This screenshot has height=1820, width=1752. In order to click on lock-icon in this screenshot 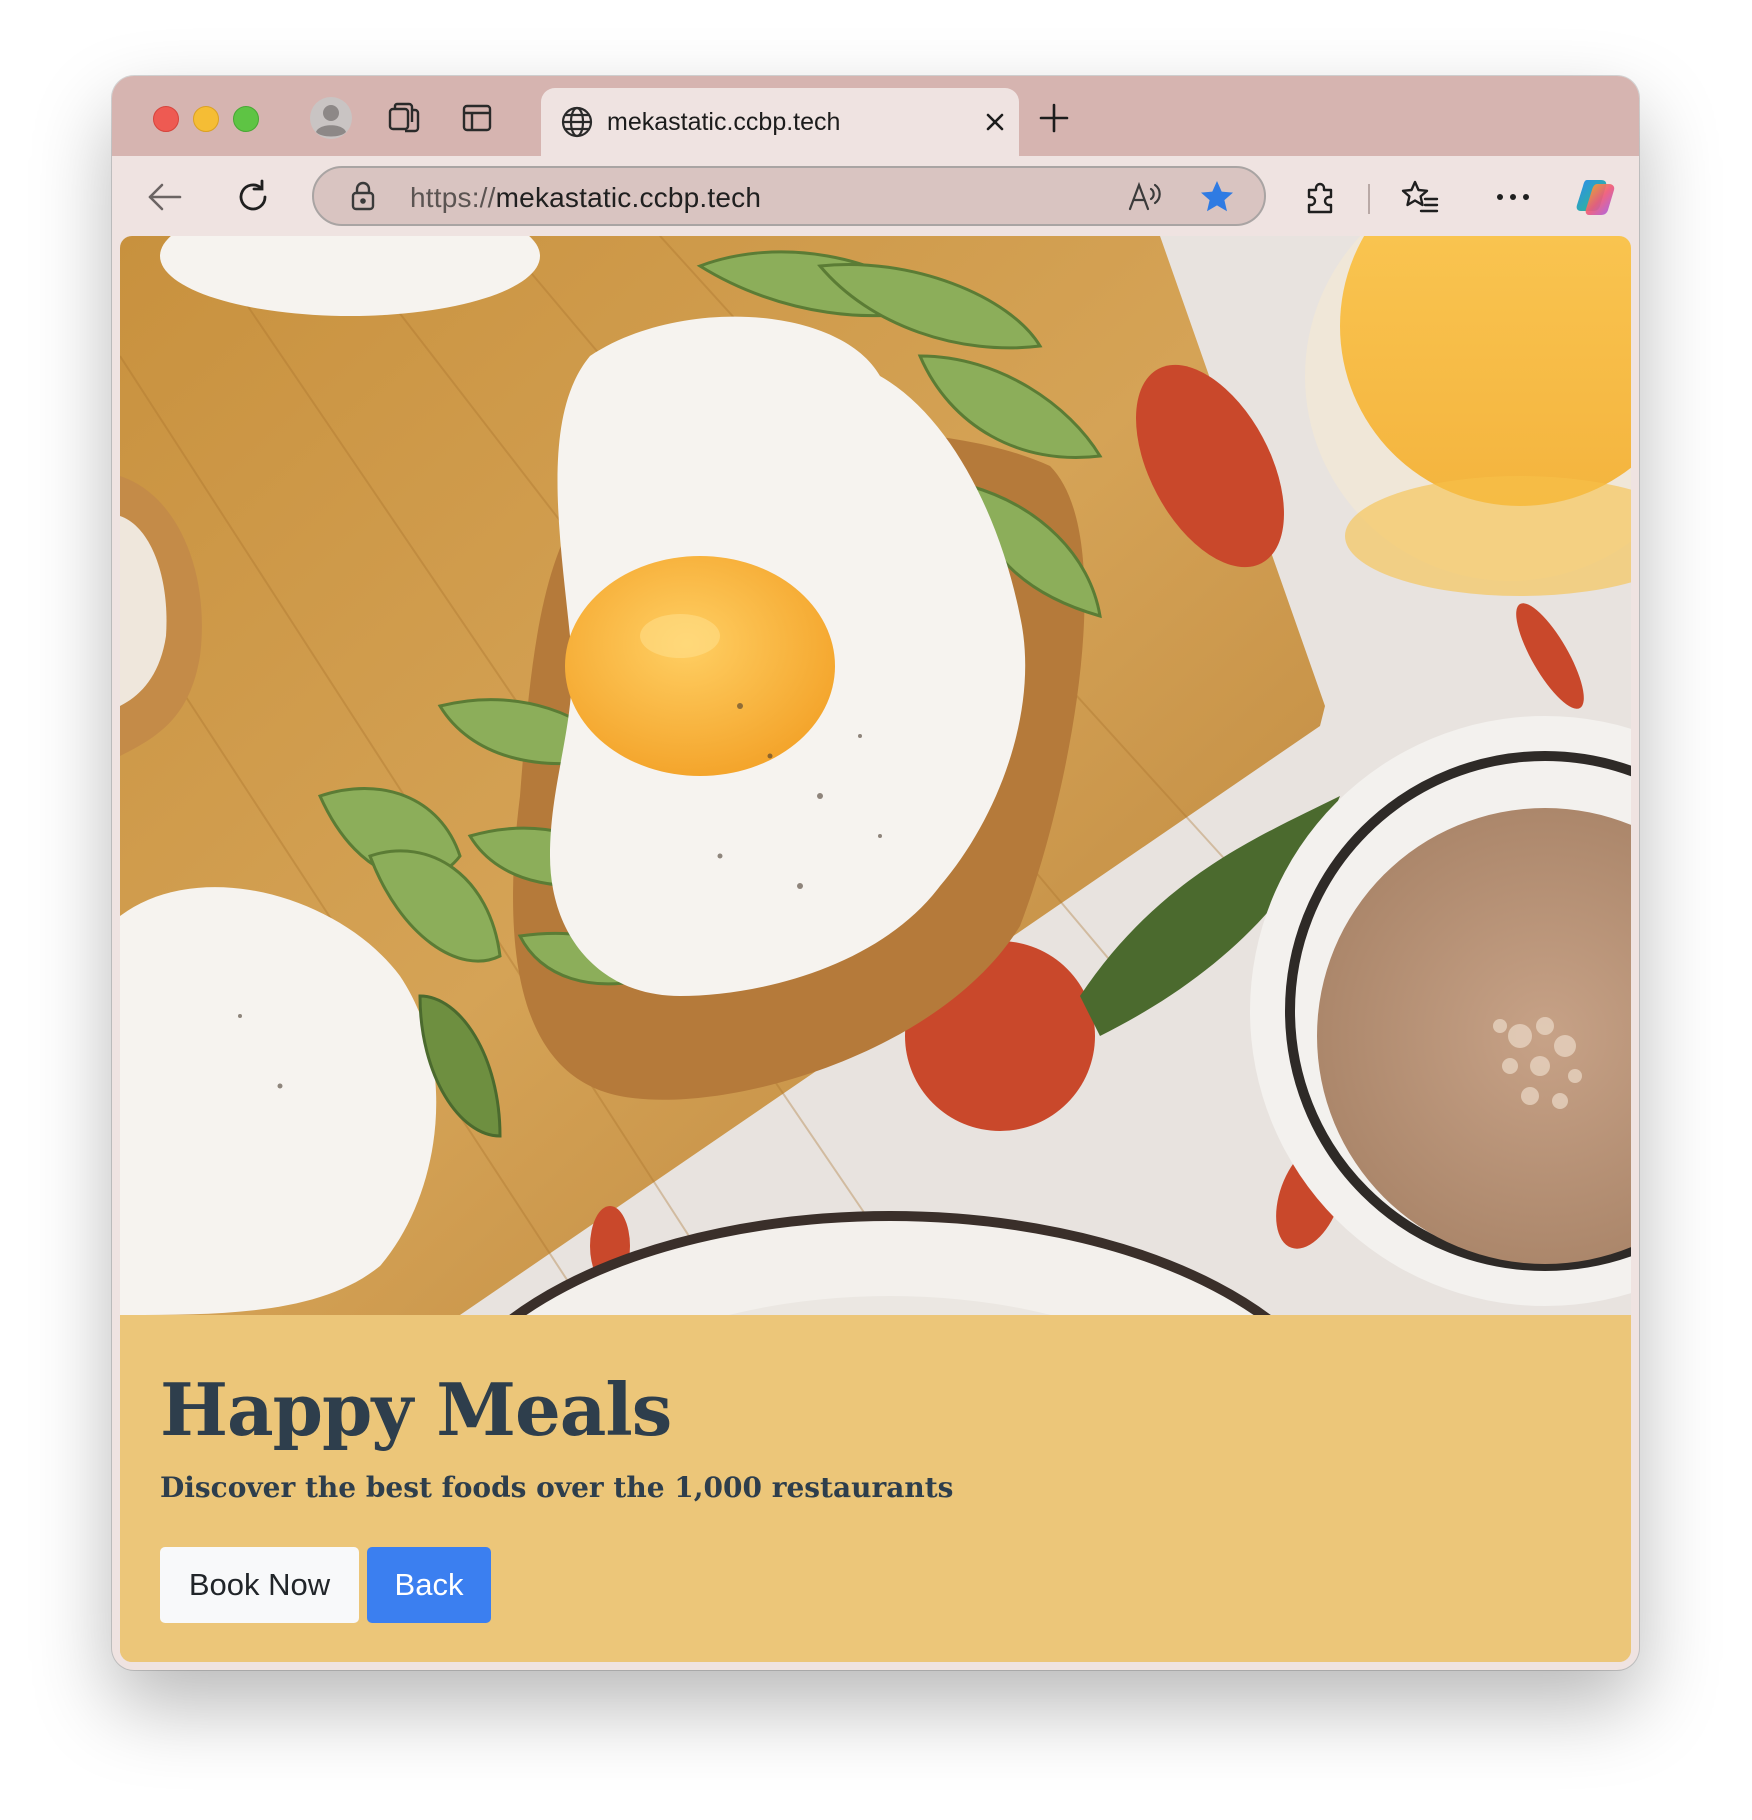, I will do `click(363, 196)`.